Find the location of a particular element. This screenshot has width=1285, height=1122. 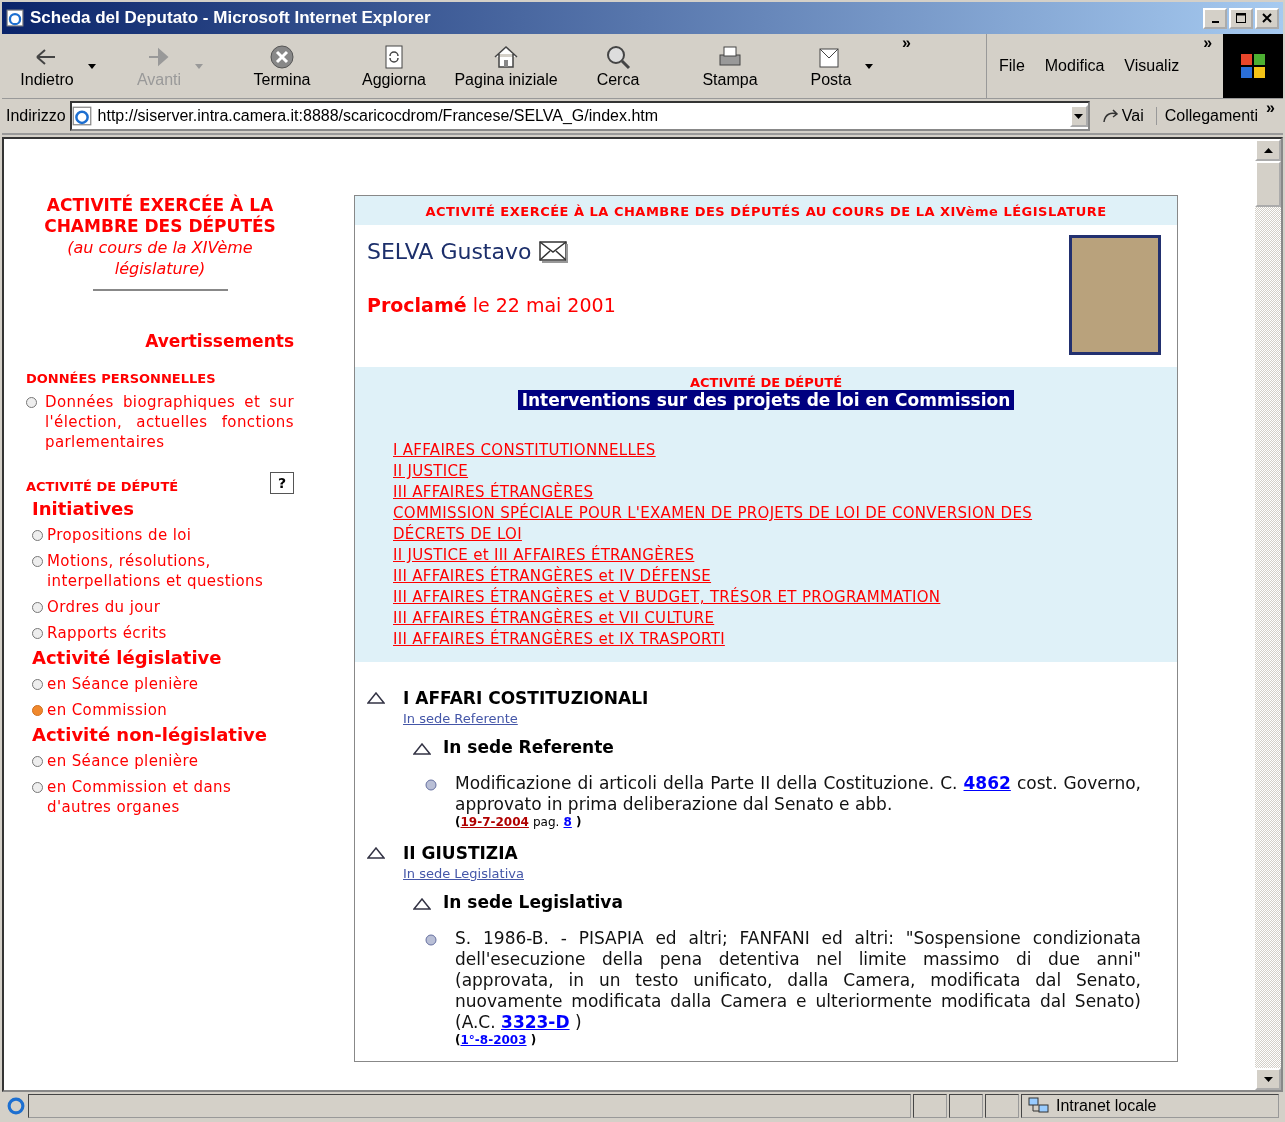

section-title: Interventions sur des projets de loi en Commission is located at coordinates (766, 400).